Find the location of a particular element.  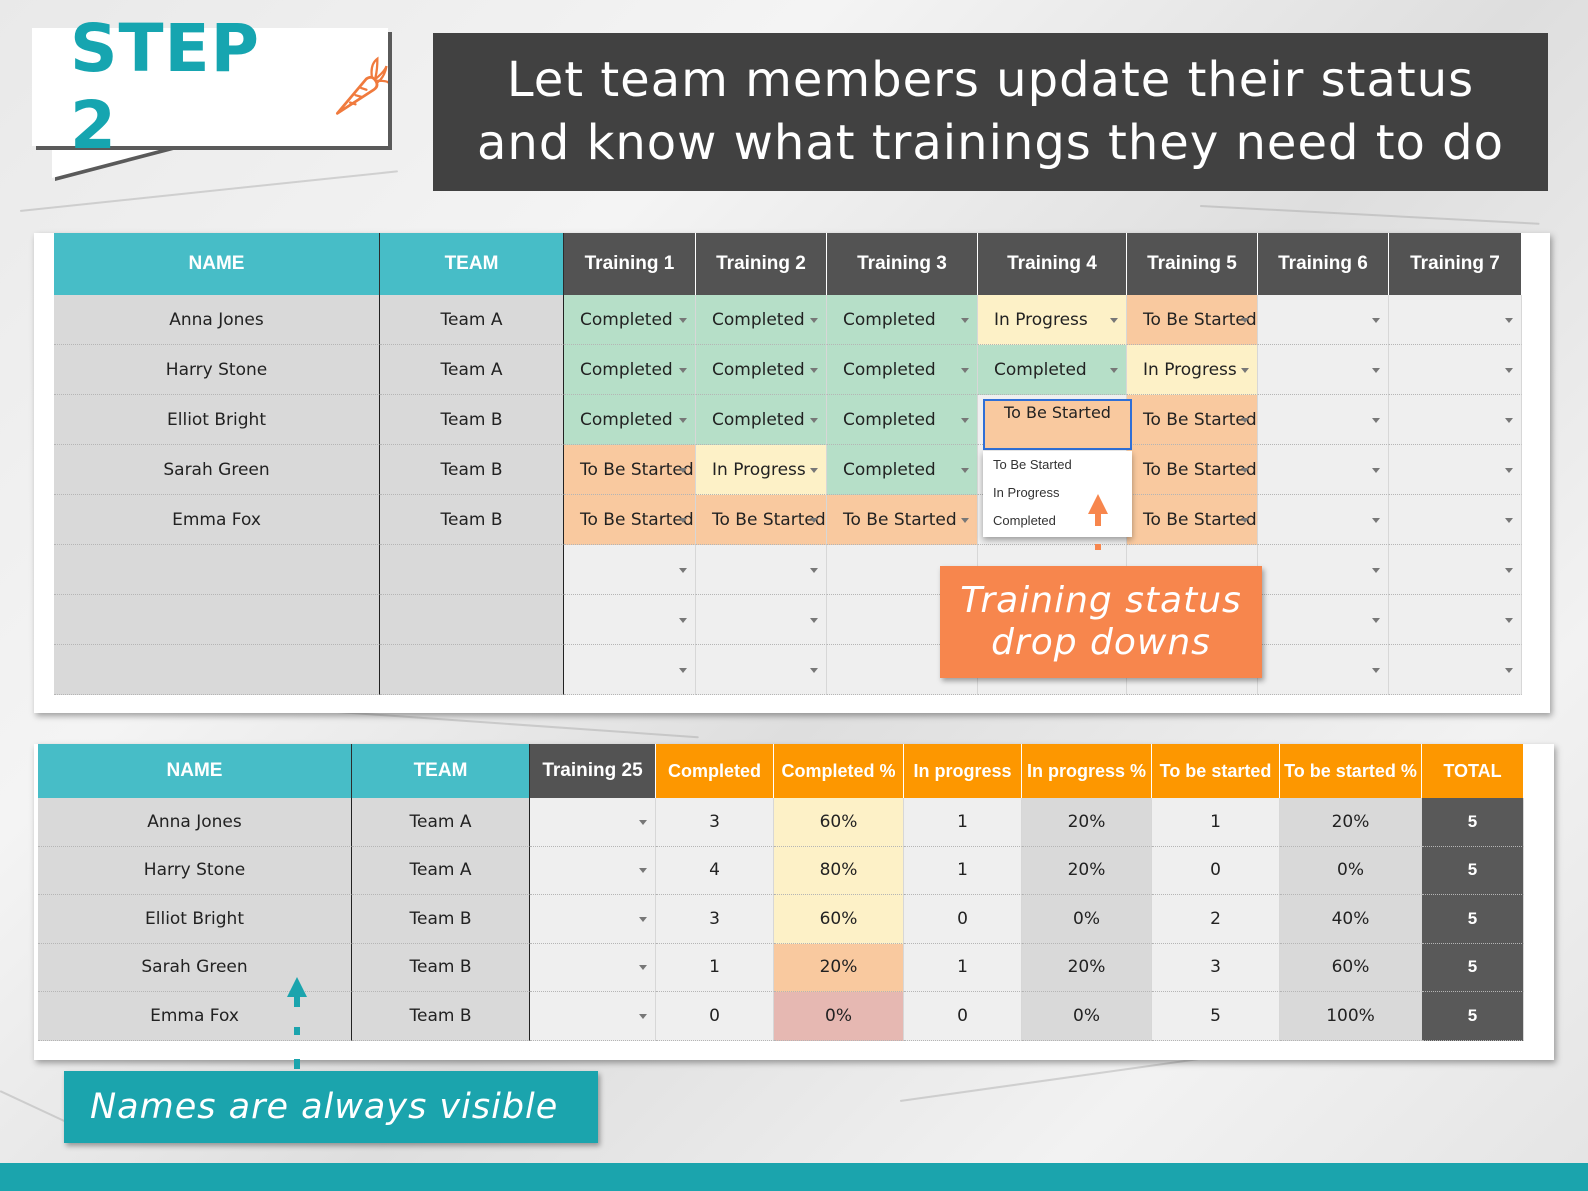

status-dropdown-selected: To Be Started is located at coordinates (1057, 424).